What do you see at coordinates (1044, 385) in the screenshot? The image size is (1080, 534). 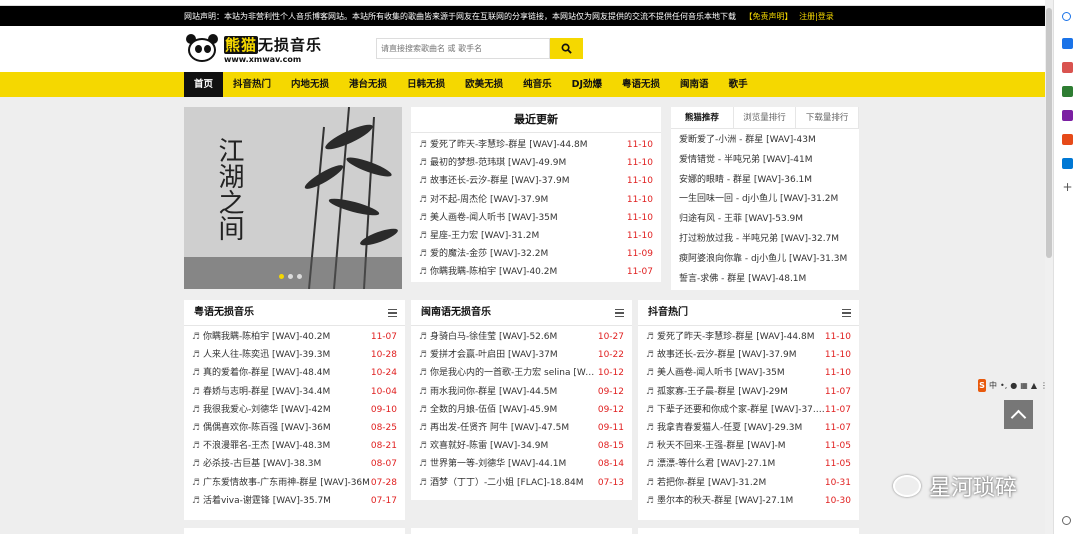 I see `tools-icon: ⋮` at bounding box center [1044, 385].